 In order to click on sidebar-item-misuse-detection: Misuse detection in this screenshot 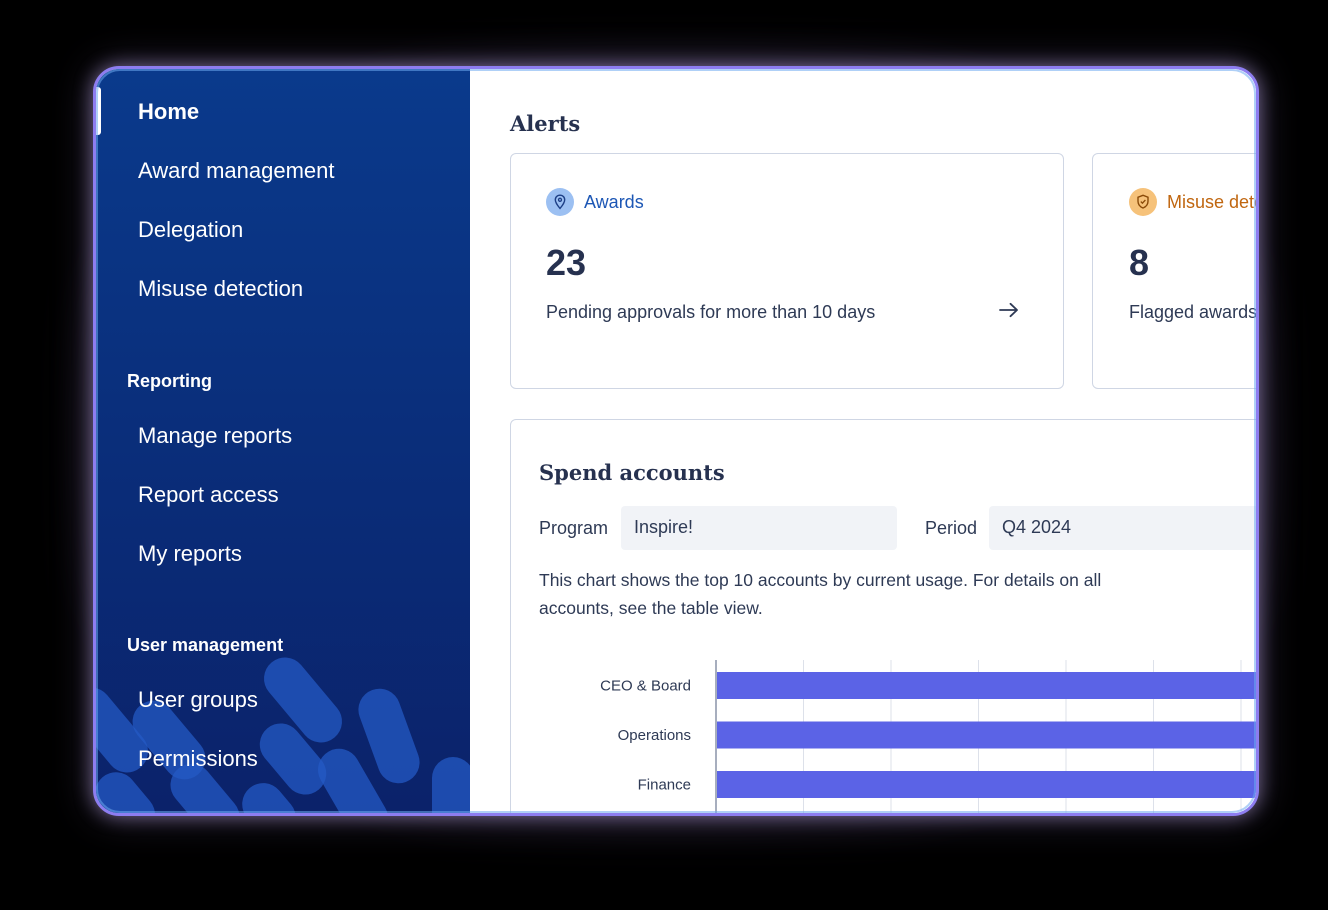, I will do `click(220, 289)`.